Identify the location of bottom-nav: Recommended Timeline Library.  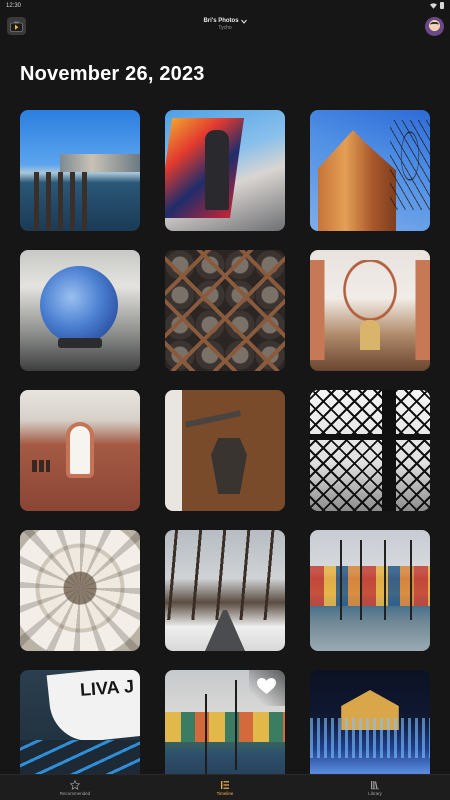
(225, 787).